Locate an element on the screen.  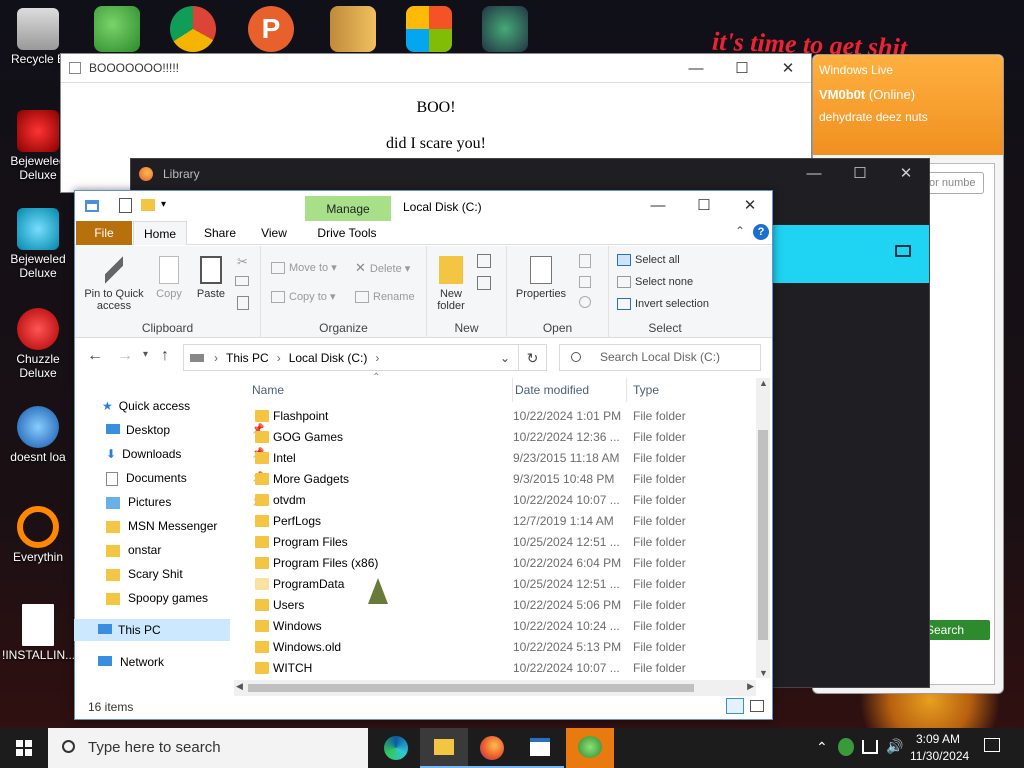
rename-button: Rename is located at coordinates (385, 297).